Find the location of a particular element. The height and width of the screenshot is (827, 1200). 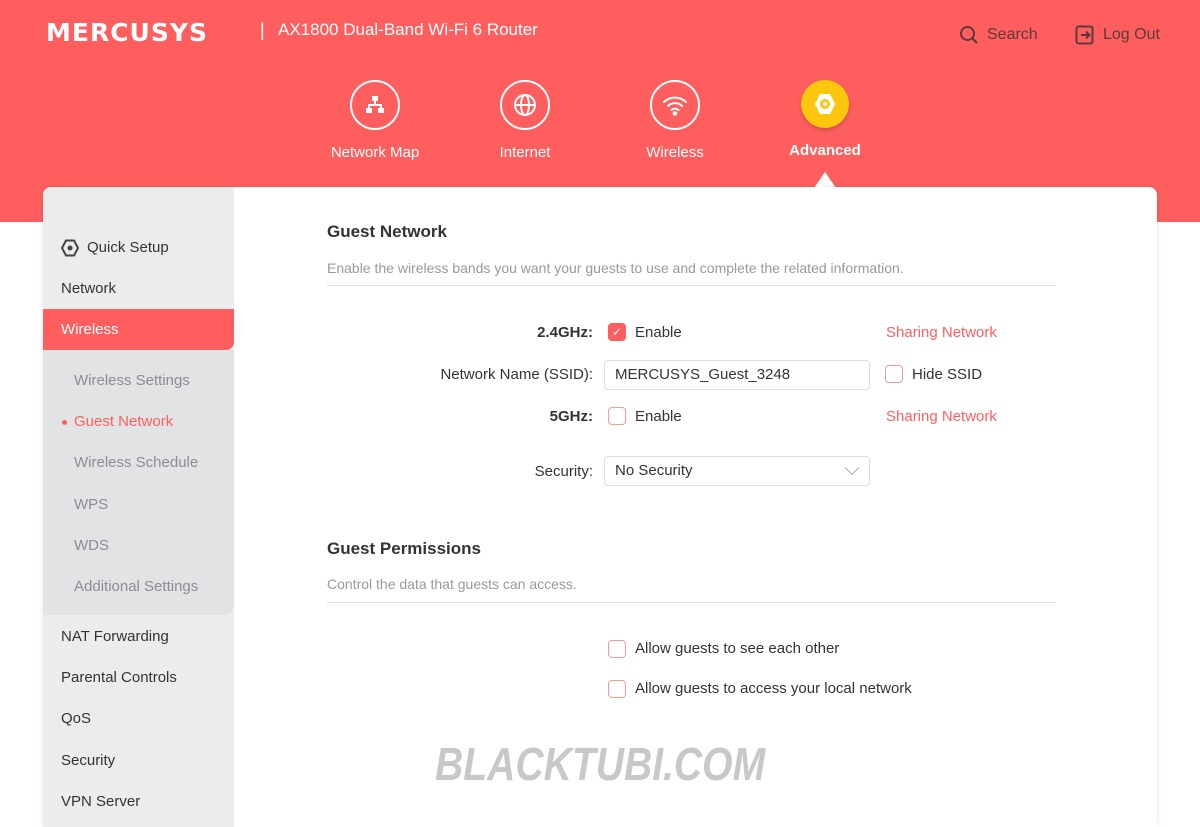

band24-sharing-network-link: Sharing Network is located at coordinates (941, 332).